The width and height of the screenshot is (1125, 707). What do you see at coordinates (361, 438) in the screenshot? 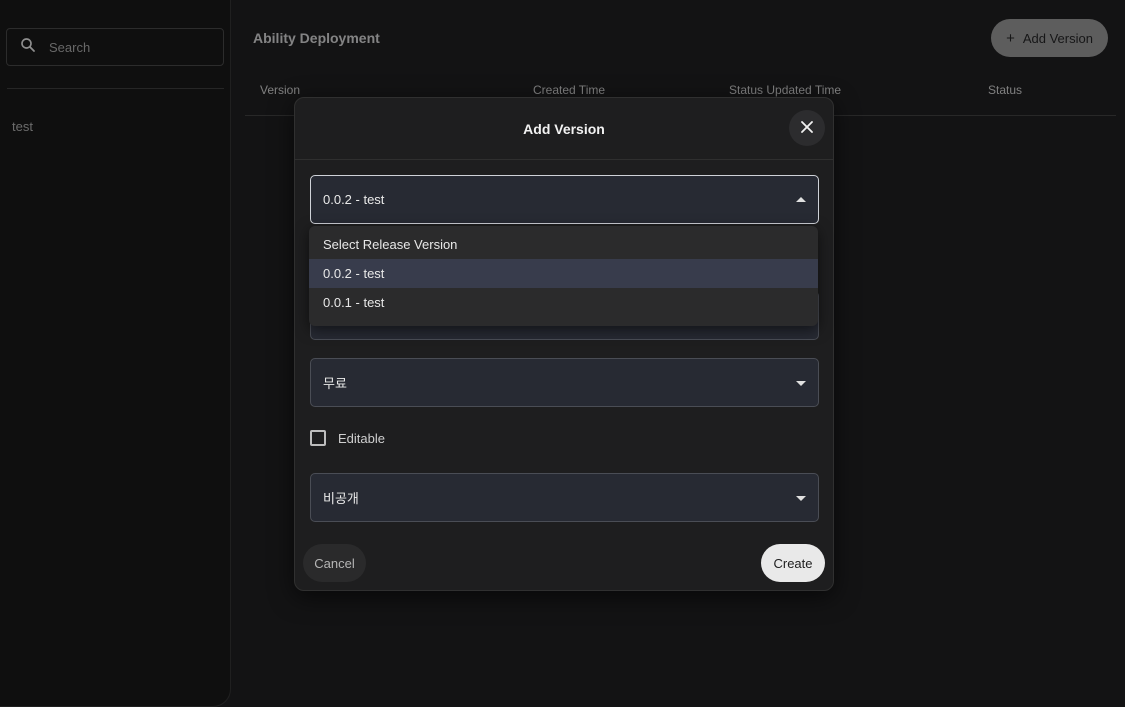
I see `editable-label: Editable` at bounding box center [361, 438].